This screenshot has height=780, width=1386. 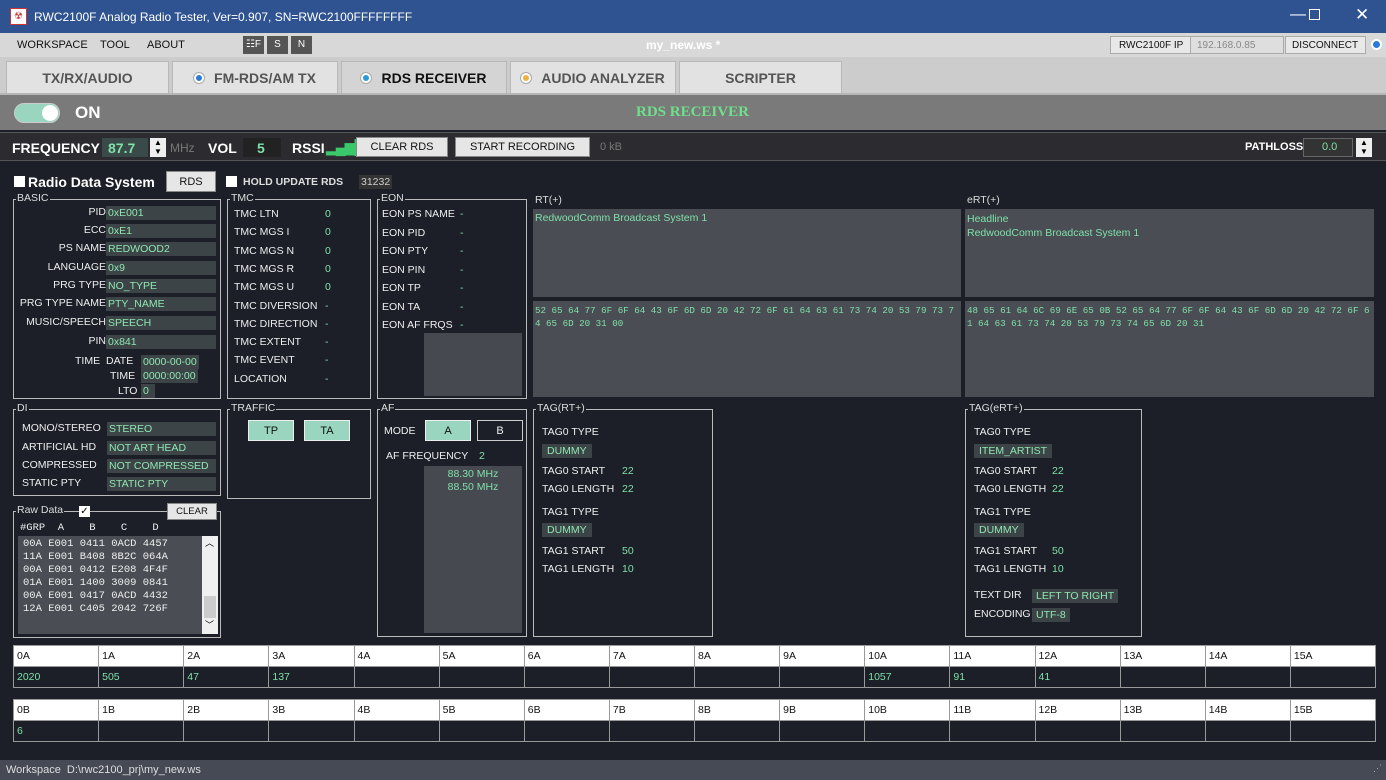 What do you see at coordinates (95, 557) in the screenshot?
I see `raw-line: 11A E001 B408 8B2C 064A` at bounding box center [95, 557].